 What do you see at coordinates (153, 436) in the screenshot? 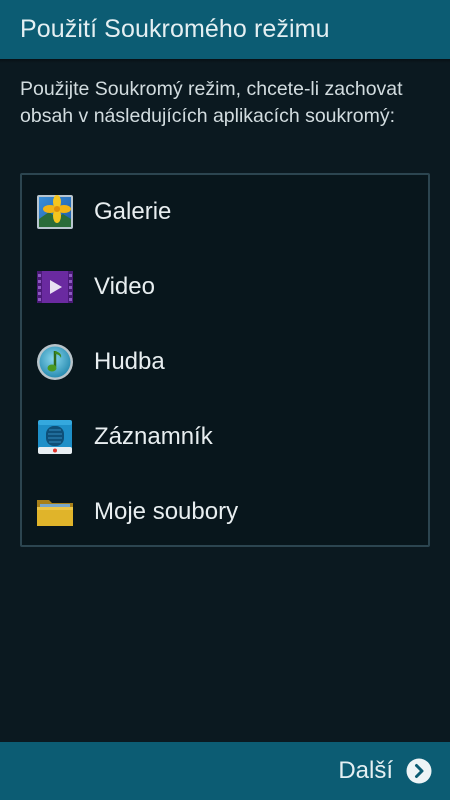
I see `app-label: Záznamník` at bounding box center [153, 436].